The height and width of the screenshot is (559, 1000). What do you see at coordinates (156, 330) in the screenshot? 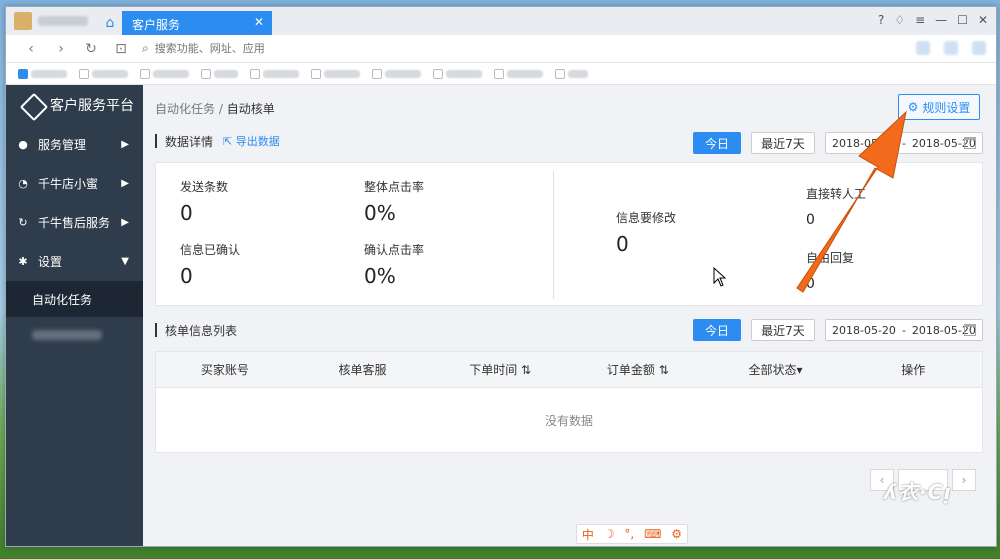
I see `section-bar` at bounding box center [156, 330].